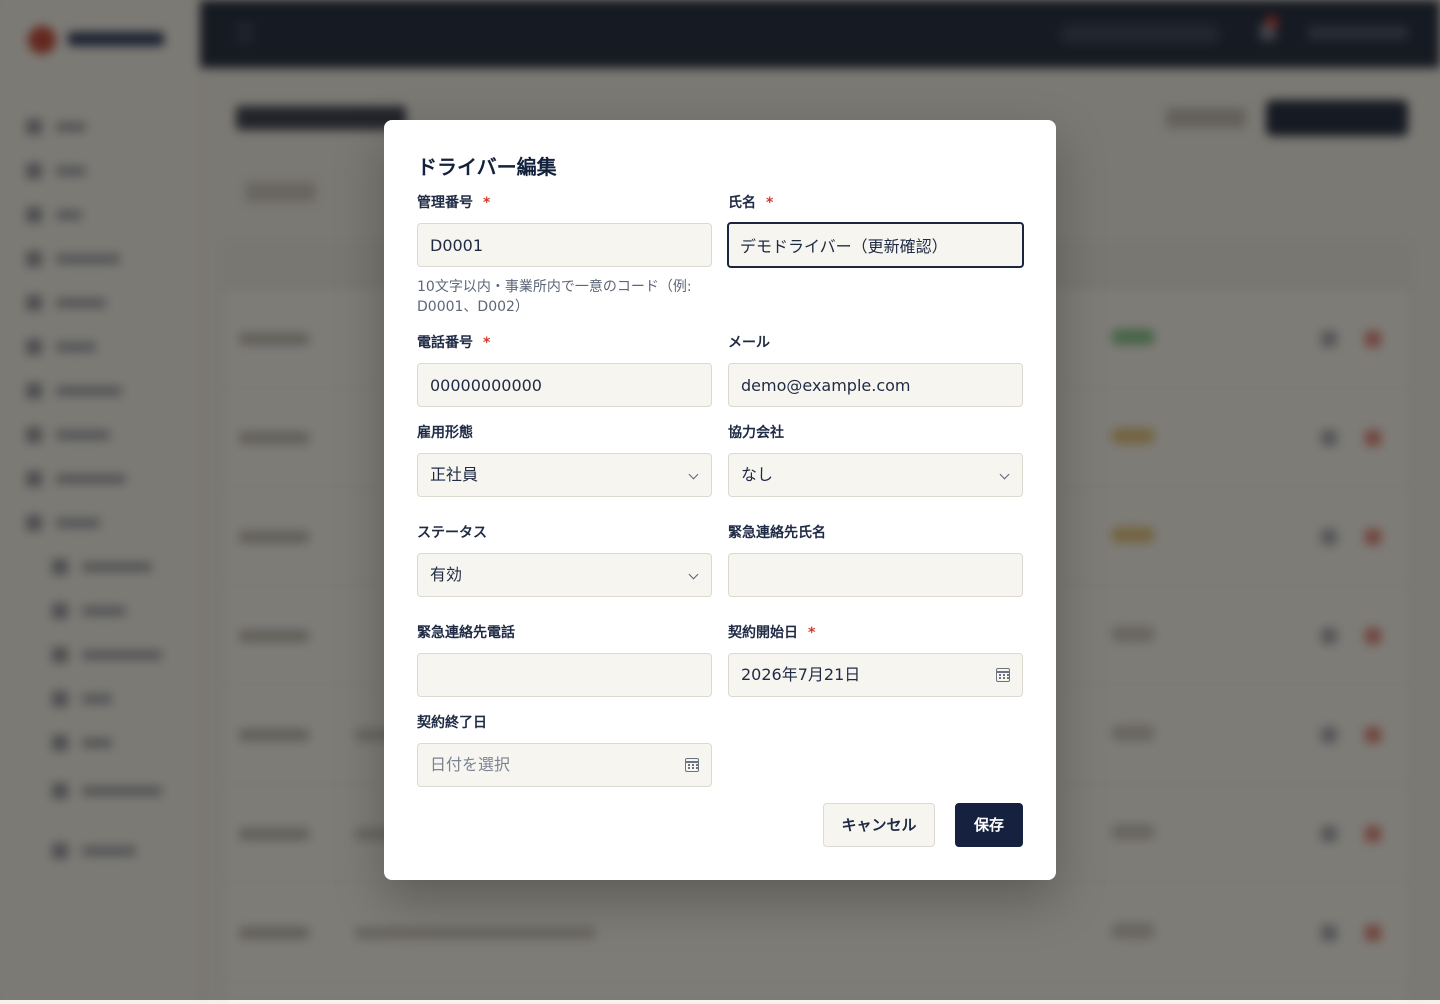 Image resolution: width=1440 pixels, height=1004 pixels. I want to click on phone-input, so click(564, 385).